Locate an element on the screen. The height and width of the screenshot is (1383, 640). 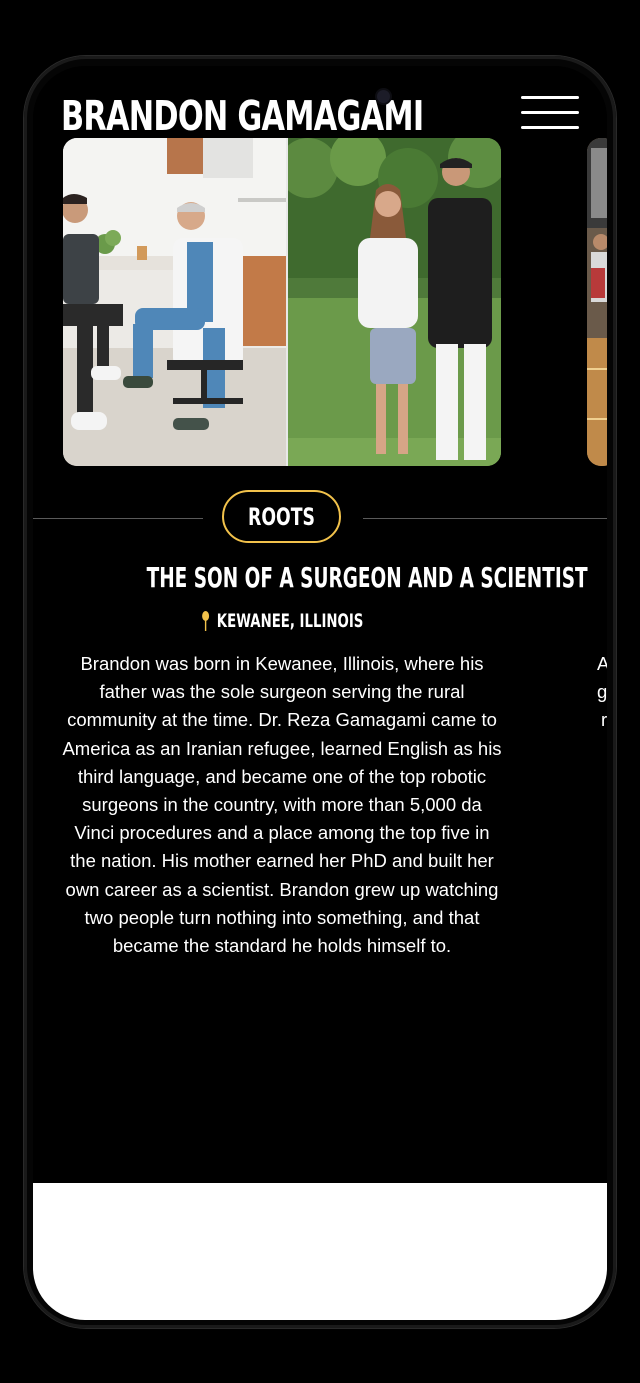
chapter-location: KEWANEE, ILLINOIS is located at coordinates (282, 621).